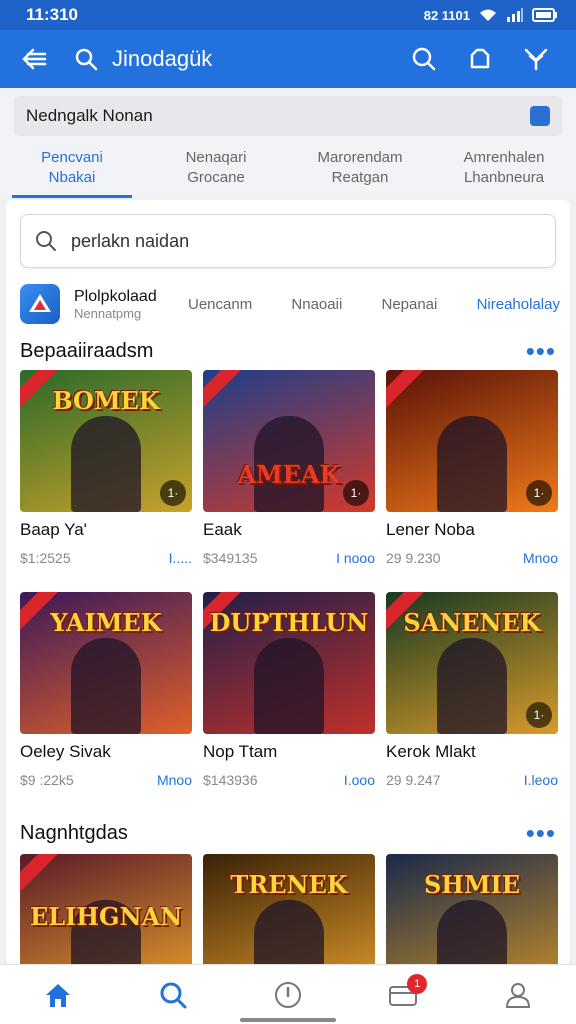  What do you see at coordinates (106, 663) in the screenshot?
I see `game-thumbnail: YAIMEK` at bounding box center [106, 663].